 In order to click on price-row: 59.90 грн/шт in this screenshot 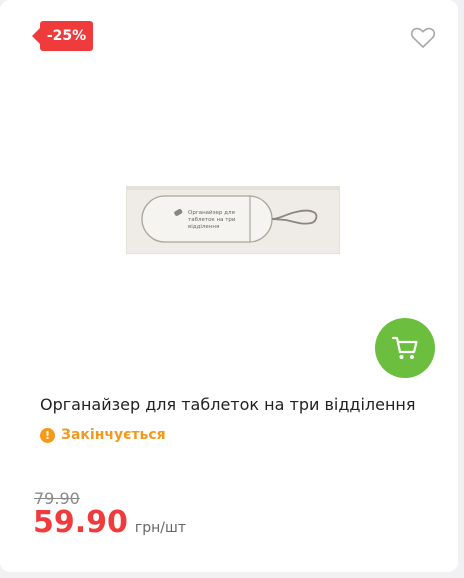, I will do `click(109, 522)`.